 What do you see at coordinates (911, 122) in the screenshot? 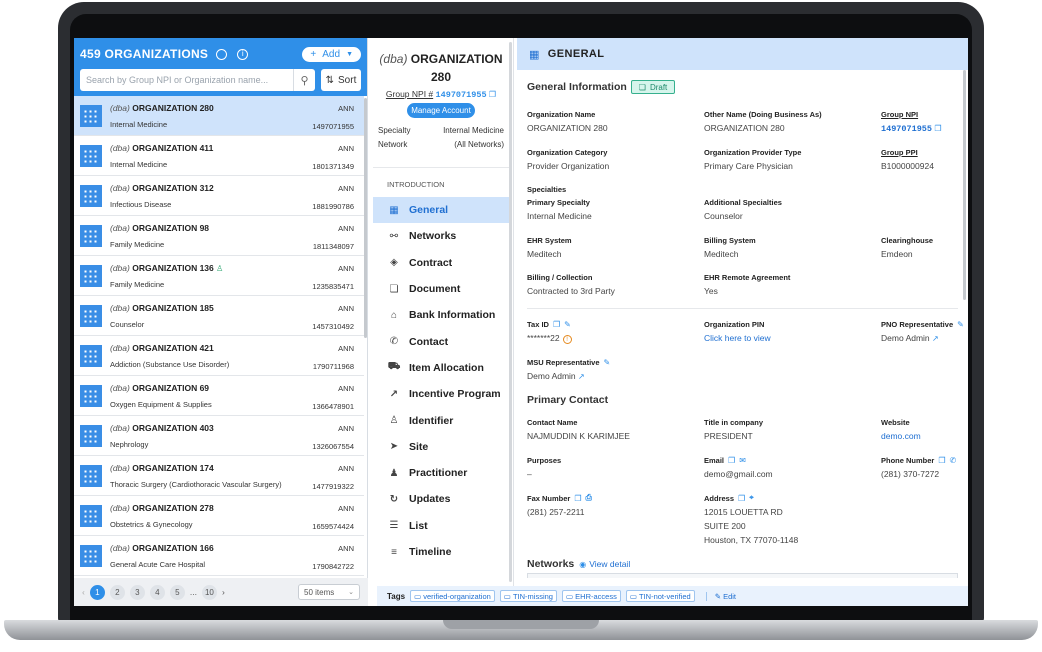
I see `group-npi-field: Group NPI 1497071955 ❐` at bounding box center [911, 122].